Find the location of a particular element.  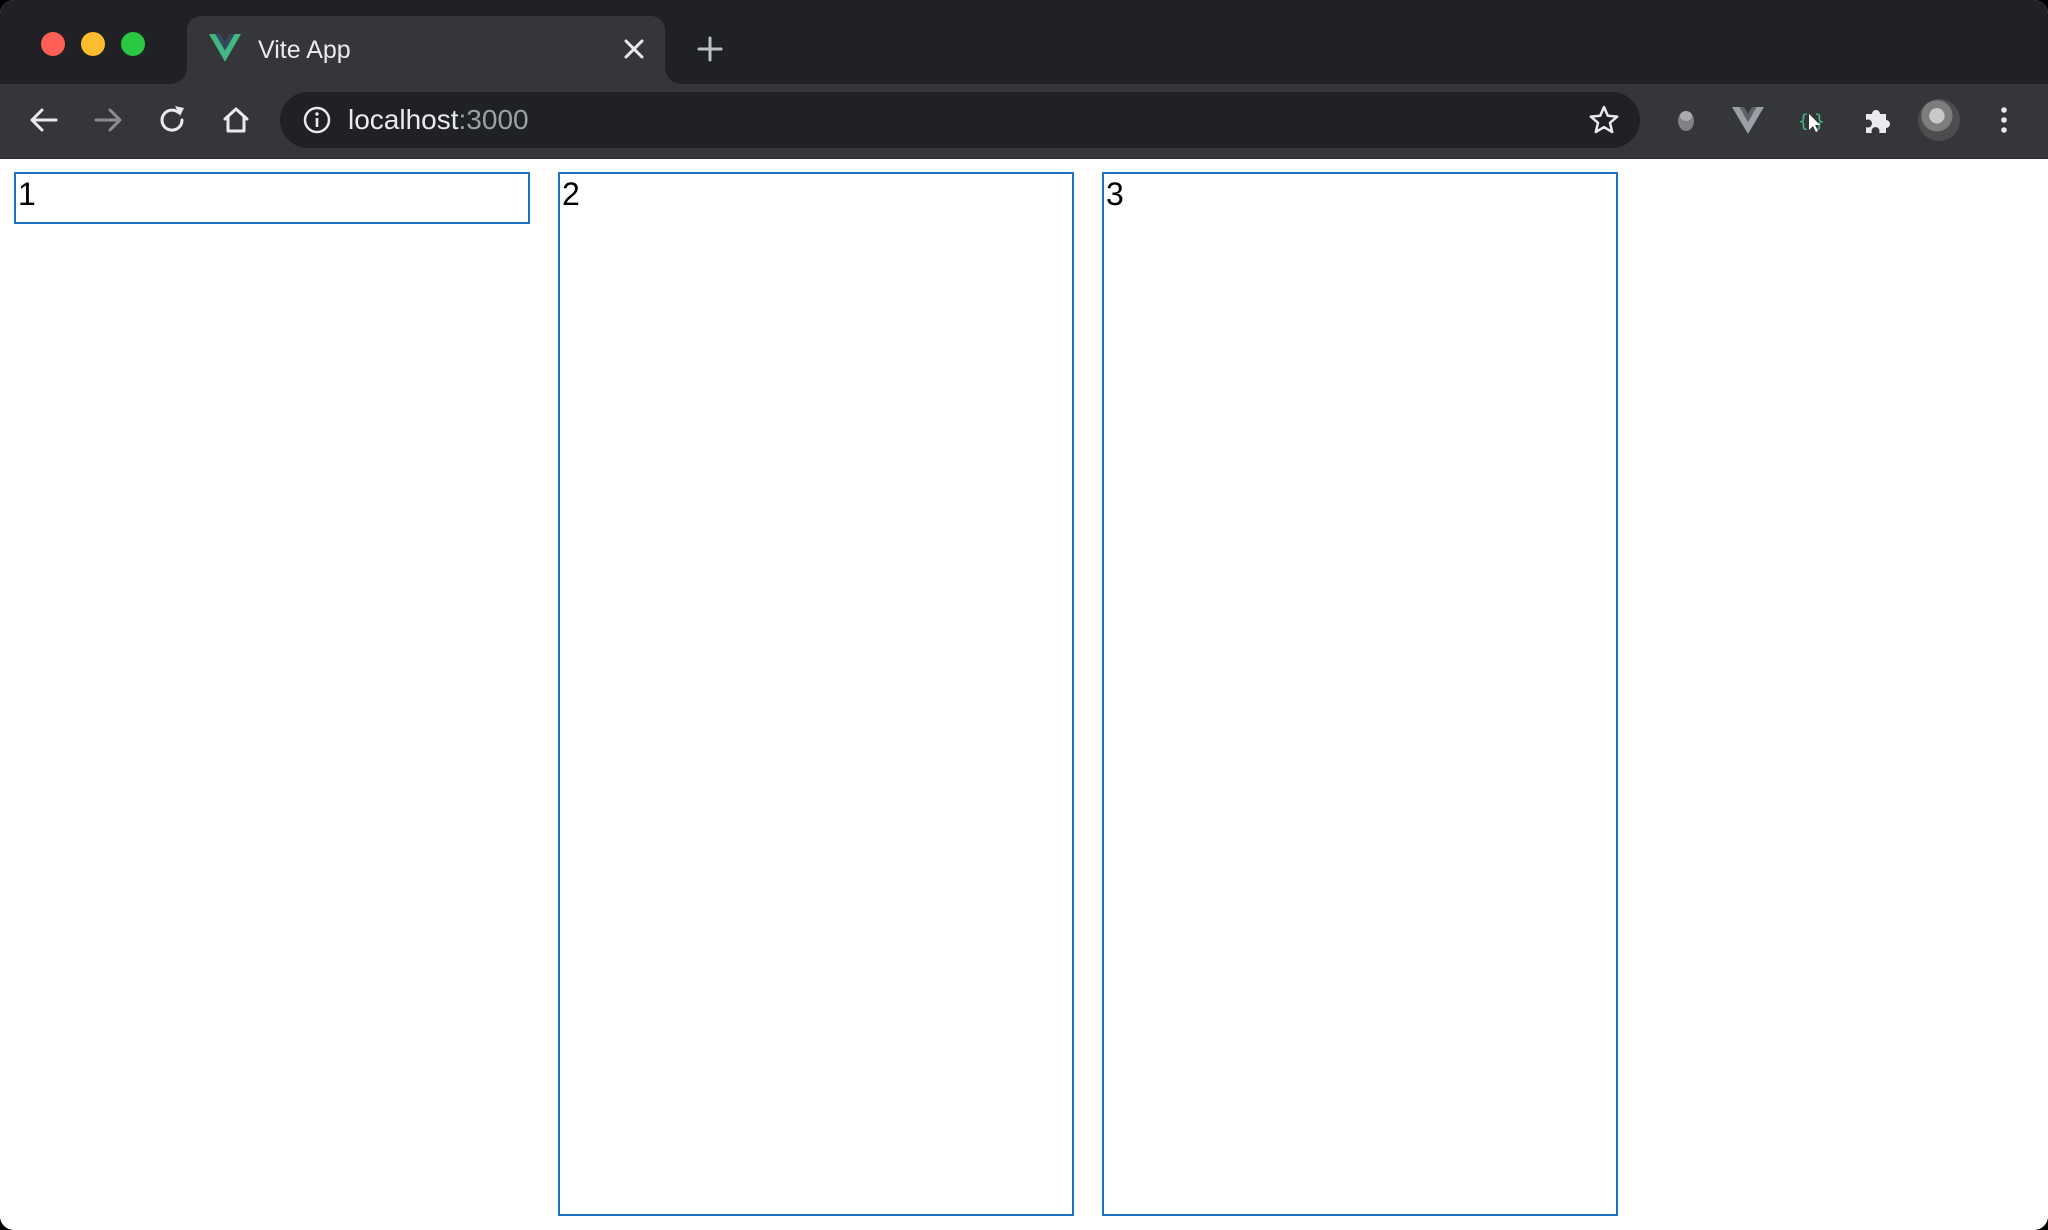

home-icon is located at coordinates (236, 120).